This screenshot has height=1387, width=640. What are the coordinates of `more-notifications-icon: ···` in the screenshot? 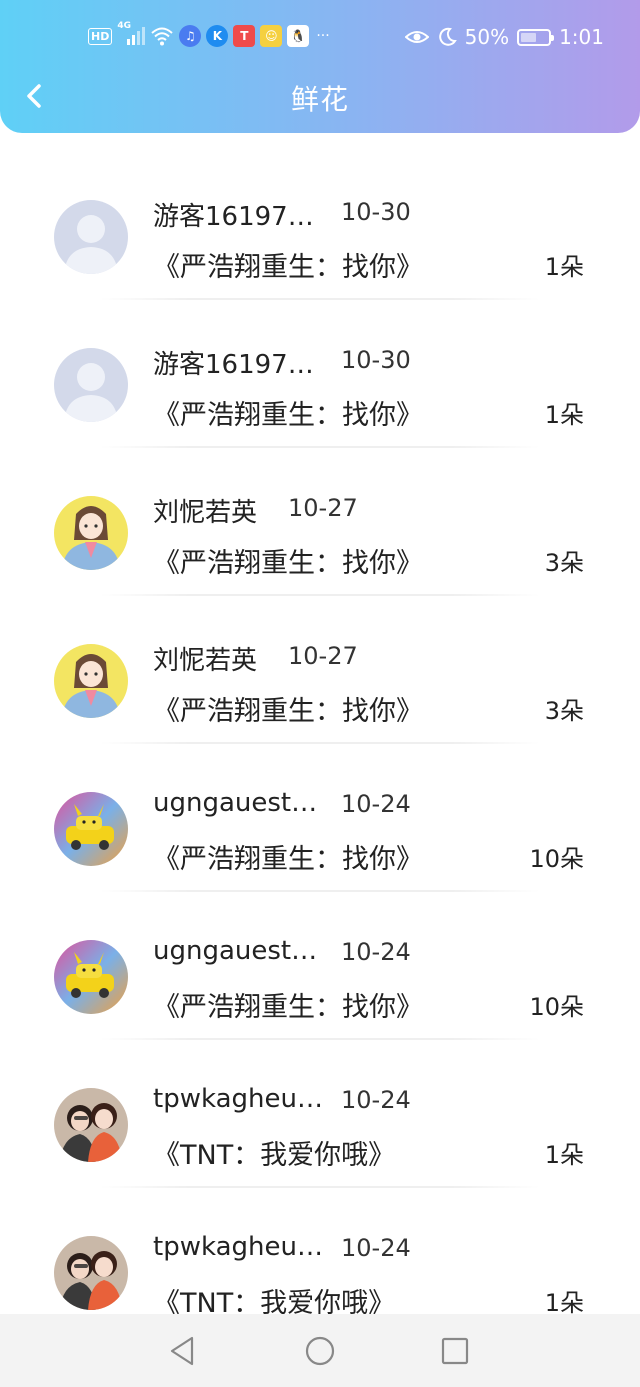 It's located at (323, 36).